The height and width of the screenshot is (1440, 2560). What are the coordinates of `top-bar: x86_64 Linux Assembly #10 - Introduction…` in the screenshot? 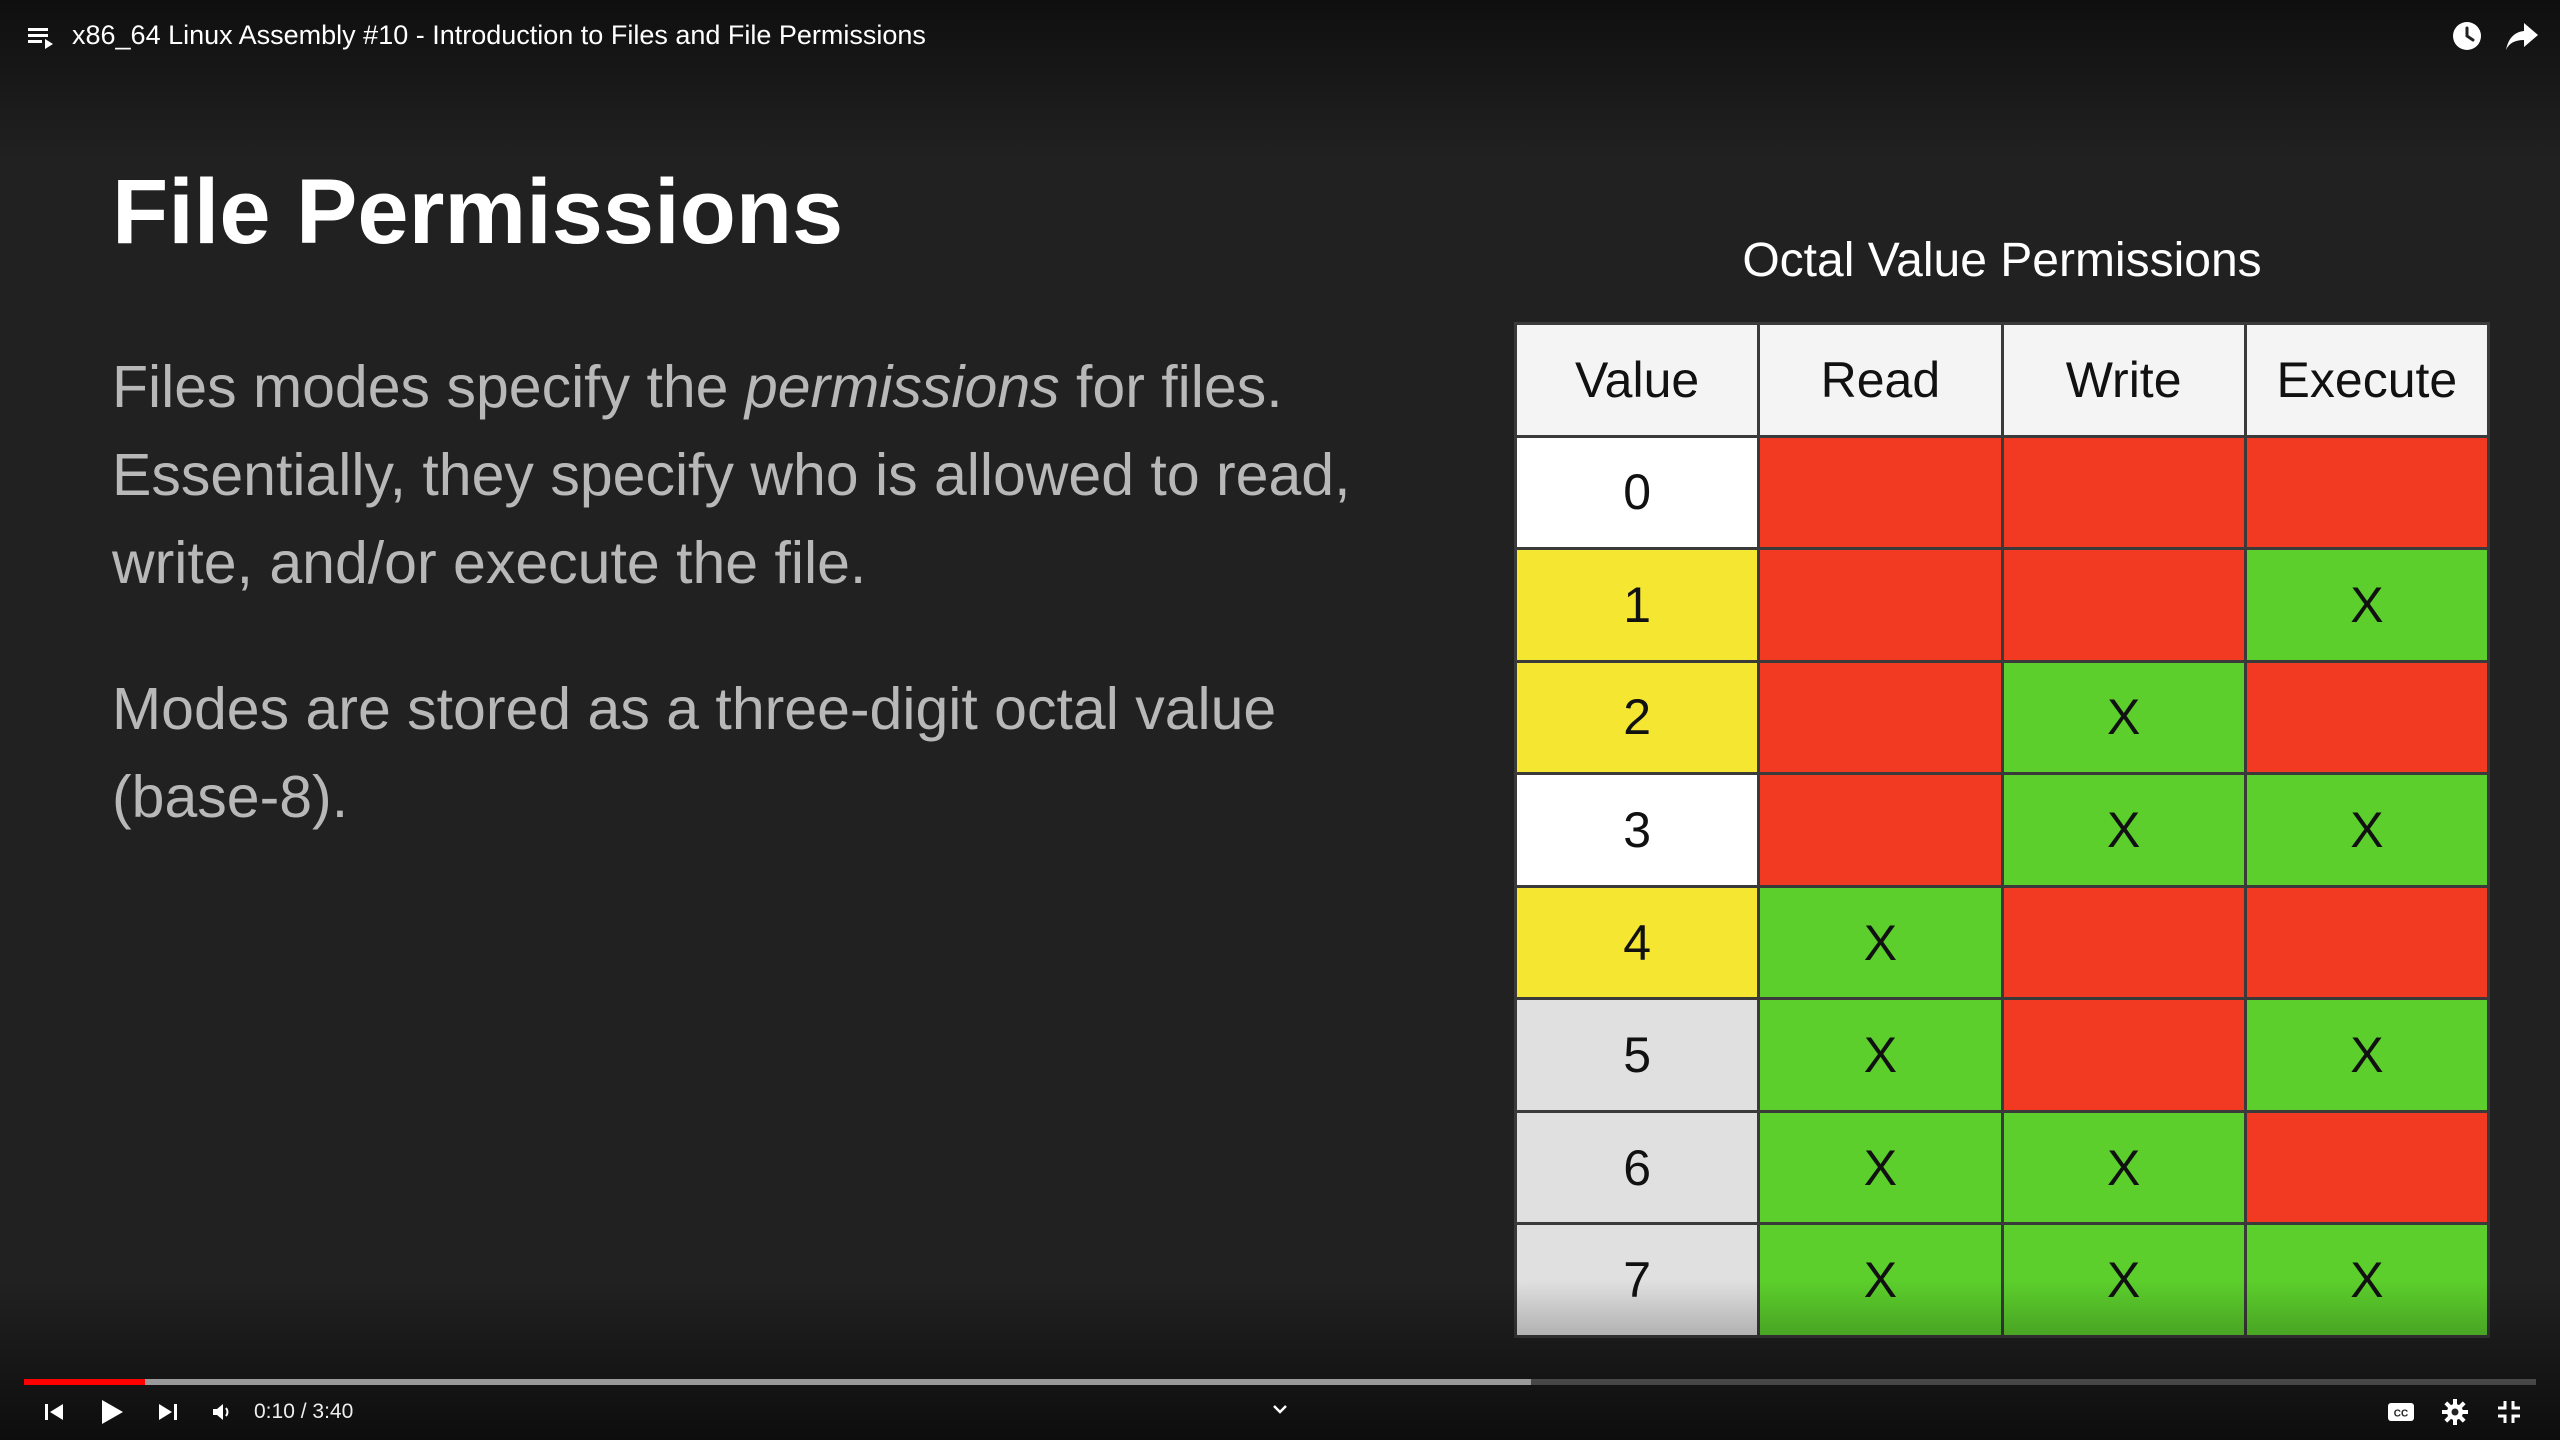 It's located at (1280, 36).